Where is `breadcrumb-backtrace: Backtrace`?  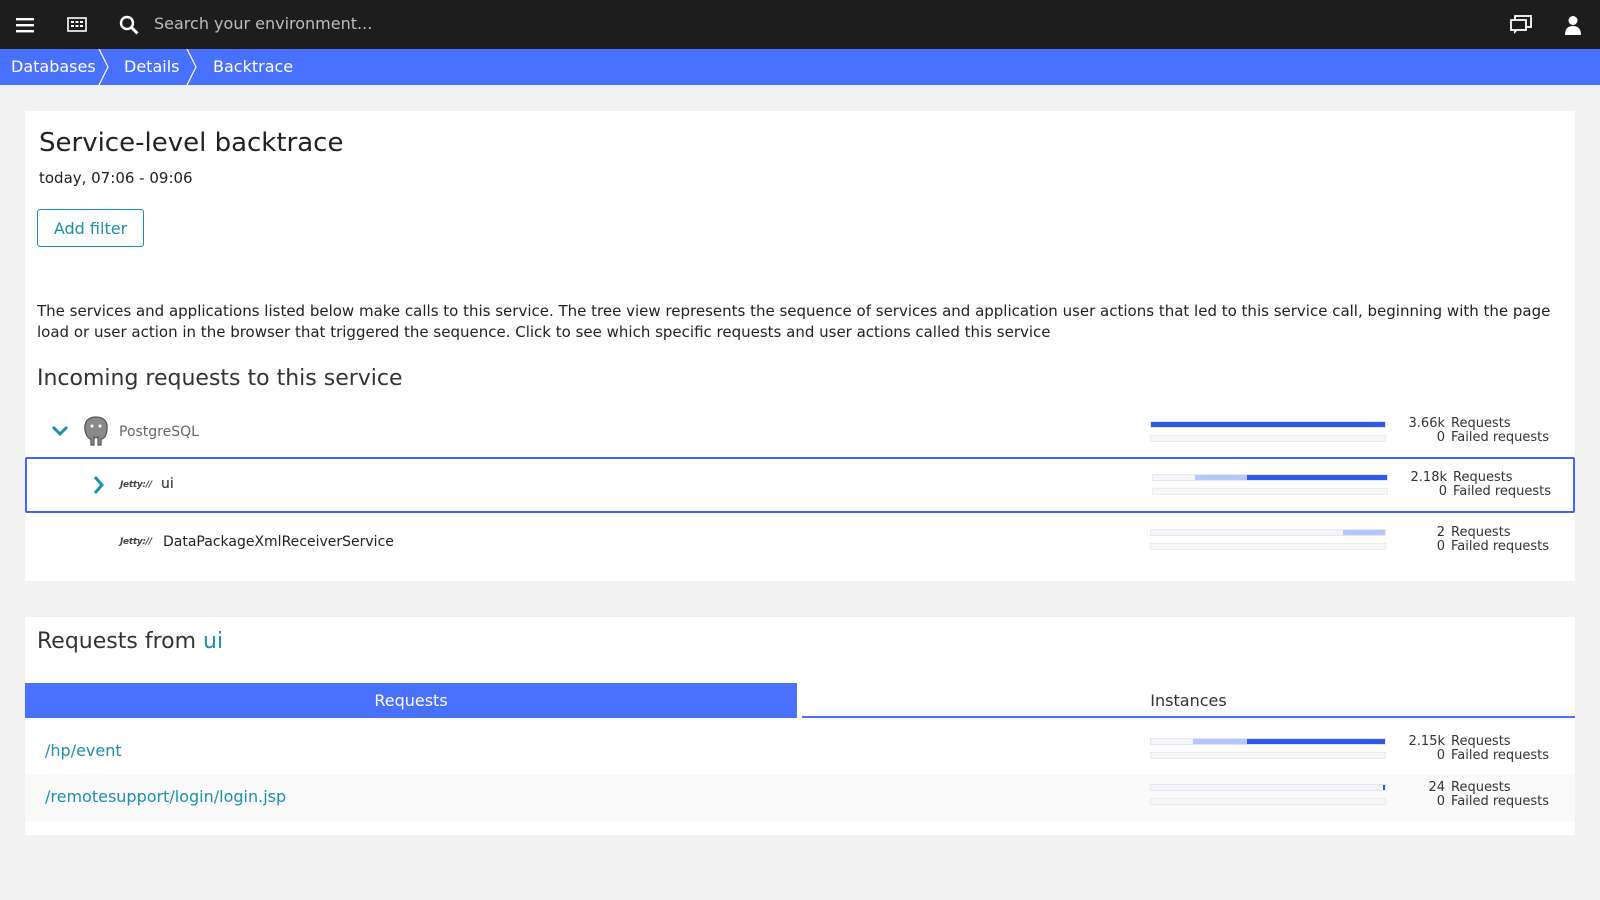 breadcrumb-backtrace: Backtrace is located at coordinates (253, 67).